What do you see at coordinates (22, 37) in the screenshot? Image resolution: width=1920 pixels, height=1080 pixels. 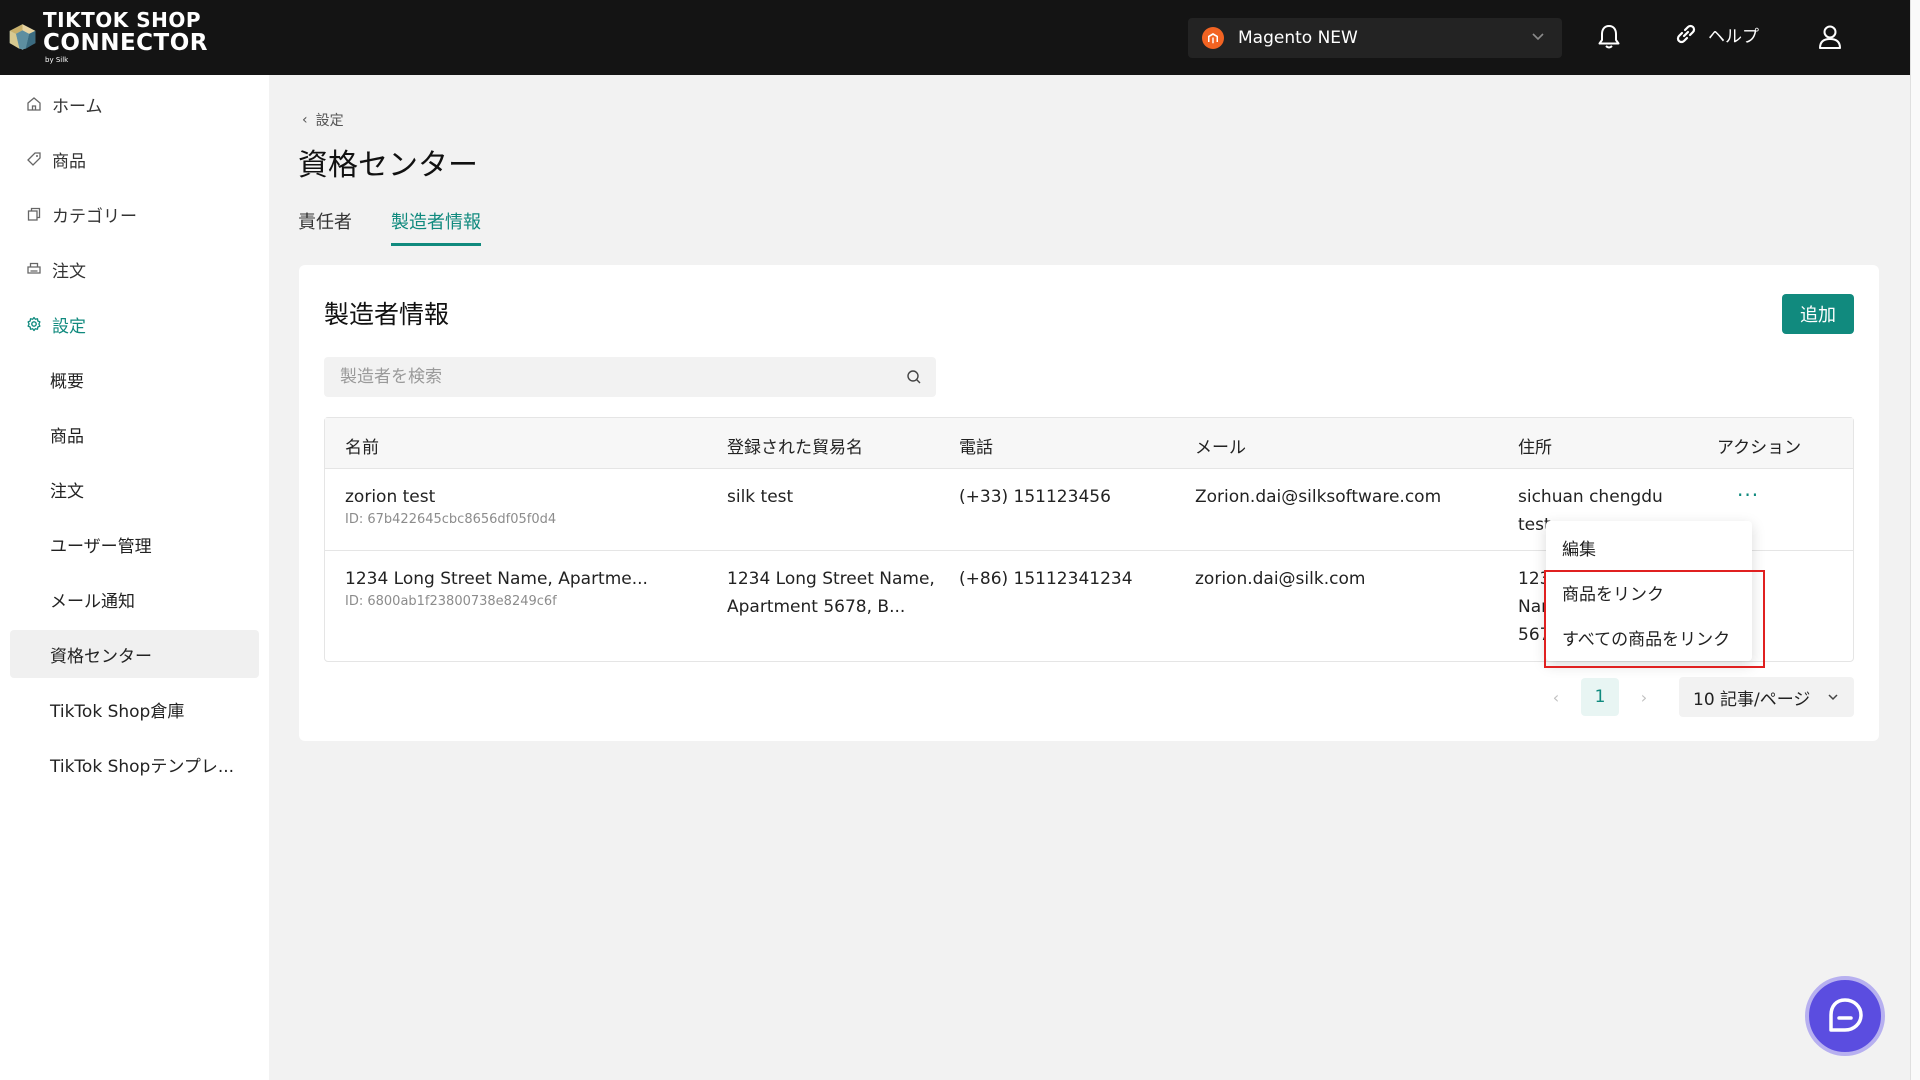 I see `hexagon-logo-icon` at bounding box center [22, 37].